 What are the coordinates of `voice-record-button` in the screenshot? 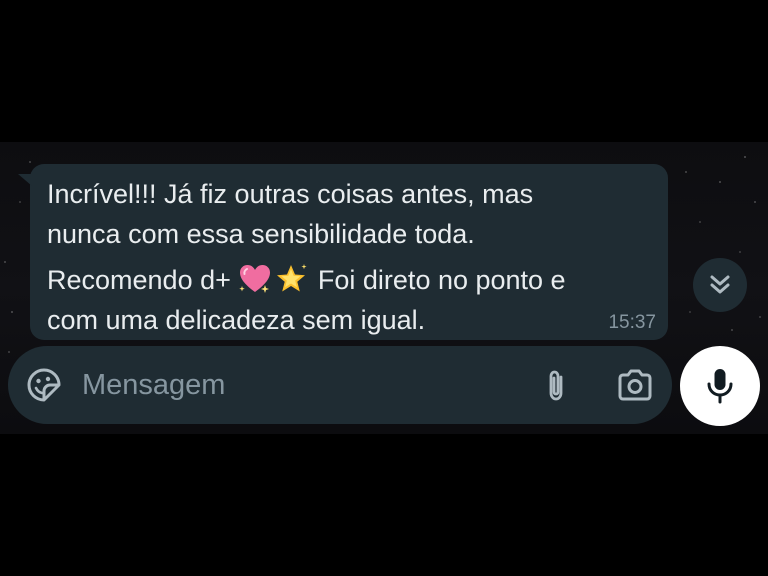 It's located at (720, 386).